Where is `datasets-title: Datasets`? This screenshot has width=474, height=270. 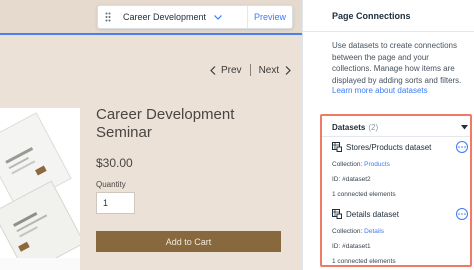
datasets-title: Datasets is located at coordinates (349, 127).